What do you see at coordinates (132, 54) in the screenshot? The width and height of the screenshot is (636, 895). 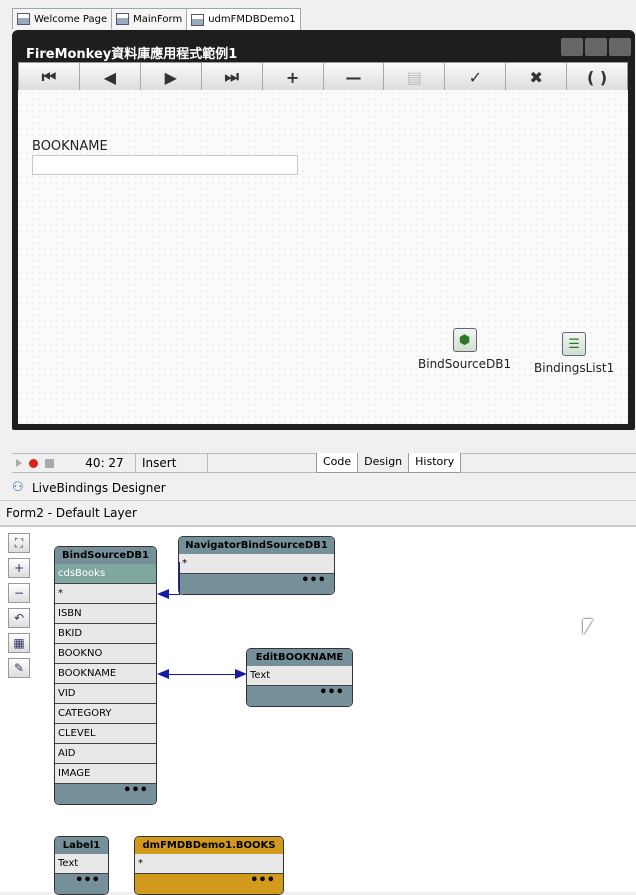 I see `form-title: FireMonkey資料庫應用程式範例1` at bounding box center [132, 54].